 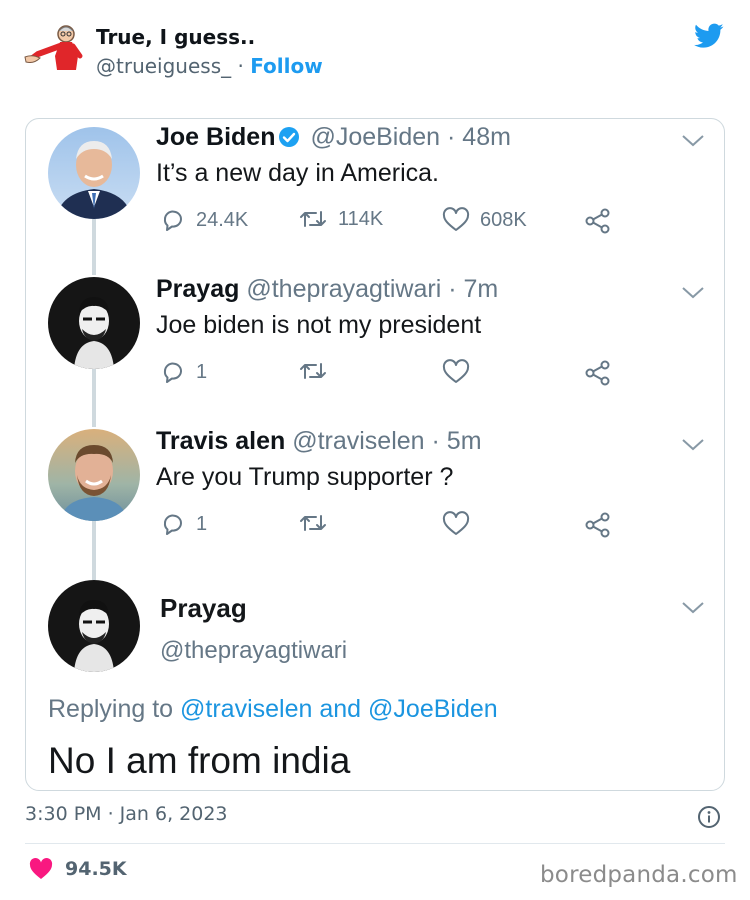 I want to click on heart-icon, so click(x=41, y=868).